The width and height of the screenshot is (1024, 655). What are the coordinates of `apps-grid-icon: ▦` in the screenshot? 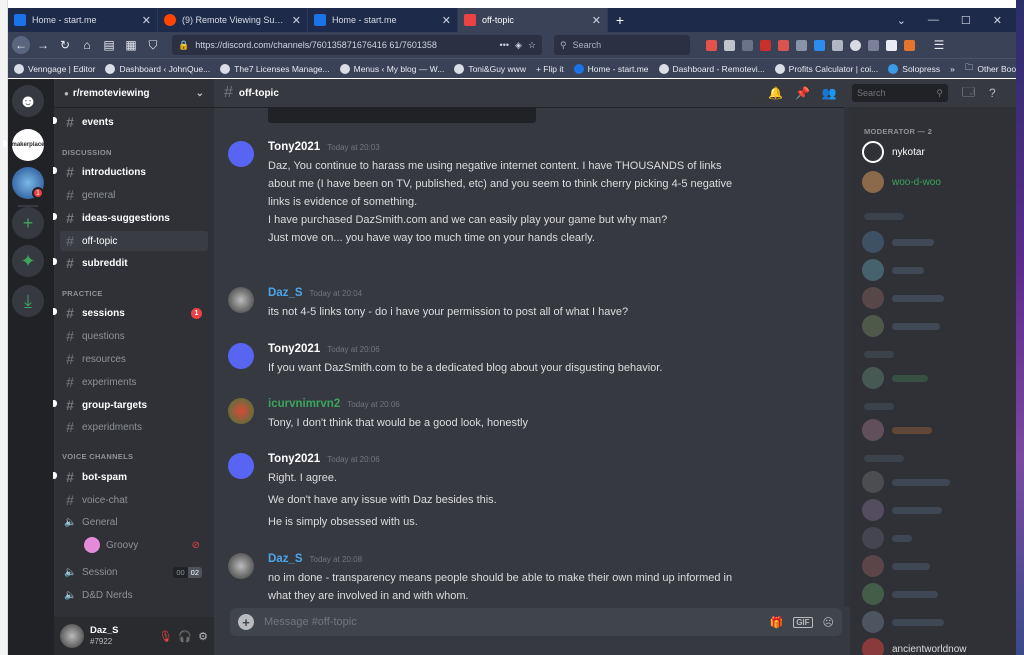 It's located at (131, 45).